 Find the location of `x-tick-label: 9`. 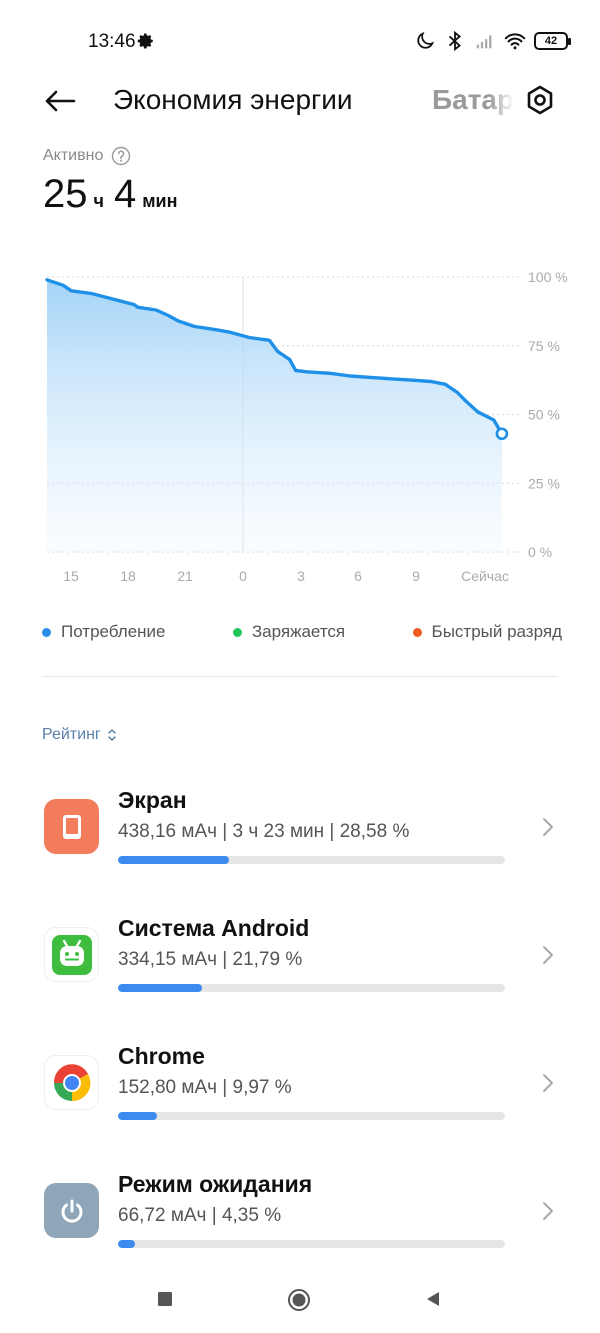

x-tick-label: 9 is located at coordinates (416, 576).